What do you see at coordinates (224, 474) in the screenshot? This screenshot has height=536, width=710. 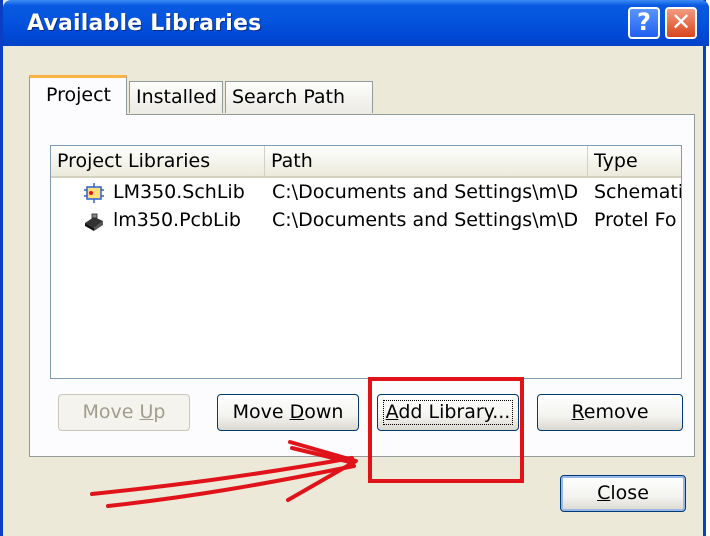 I see `annotation-arrow` at bounding box center [224, 474].